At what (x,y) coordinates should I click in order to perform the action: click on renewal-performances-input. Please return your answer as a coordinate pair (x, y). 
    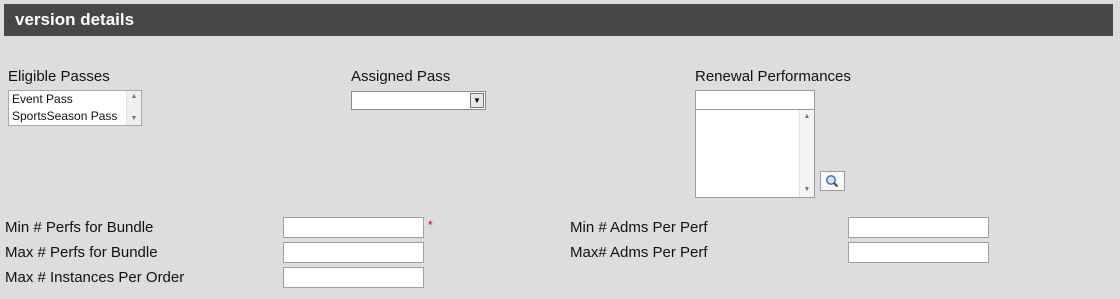
    Looking at the image, I should click on (755, 100).